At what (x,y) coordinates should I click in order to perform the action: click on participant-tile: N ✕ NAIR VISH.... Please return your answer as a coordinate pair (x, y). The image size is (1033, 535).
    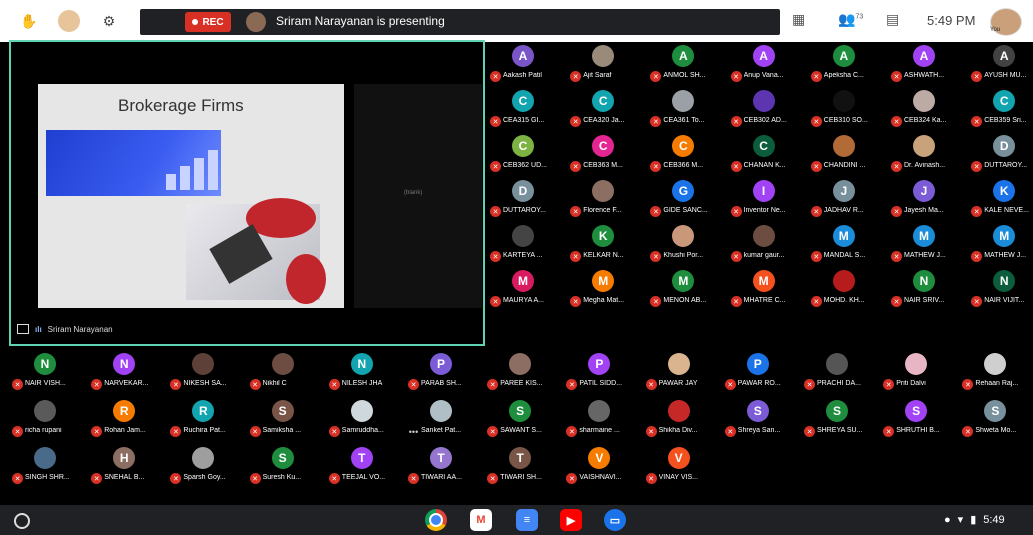
    Looking at the image, I should click on (50, 373).